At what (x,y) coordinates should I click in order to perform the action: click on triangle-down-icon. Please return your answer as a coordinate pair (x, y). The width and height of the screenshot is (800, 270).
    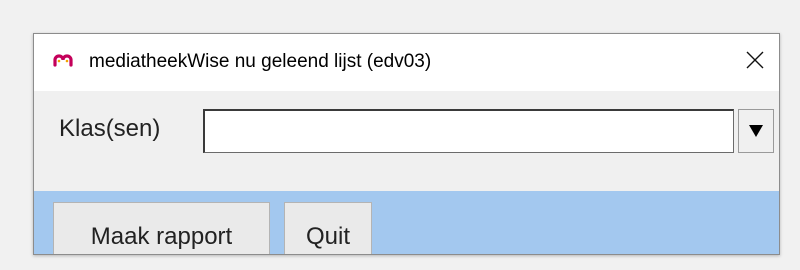
    Looking at the image, I should click on (756, 131).